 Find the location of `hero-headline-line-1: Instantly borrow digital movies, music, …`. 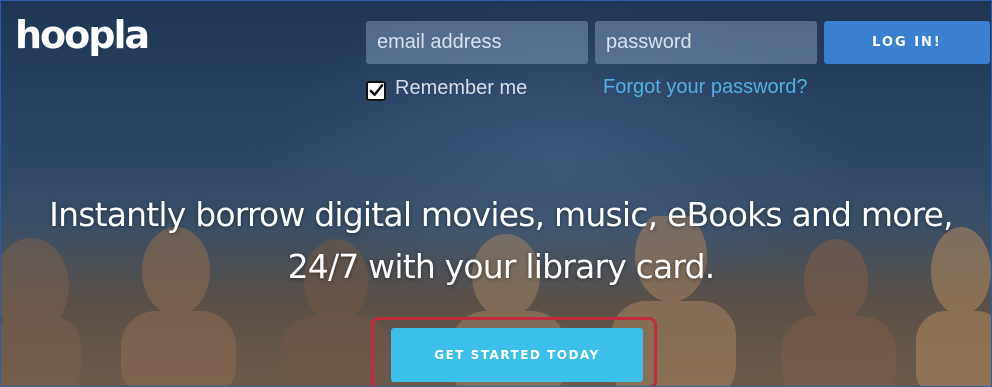

hero-headline-line-1: Instantly borrow digital movies, music, … is located at coordinates (501, 214).